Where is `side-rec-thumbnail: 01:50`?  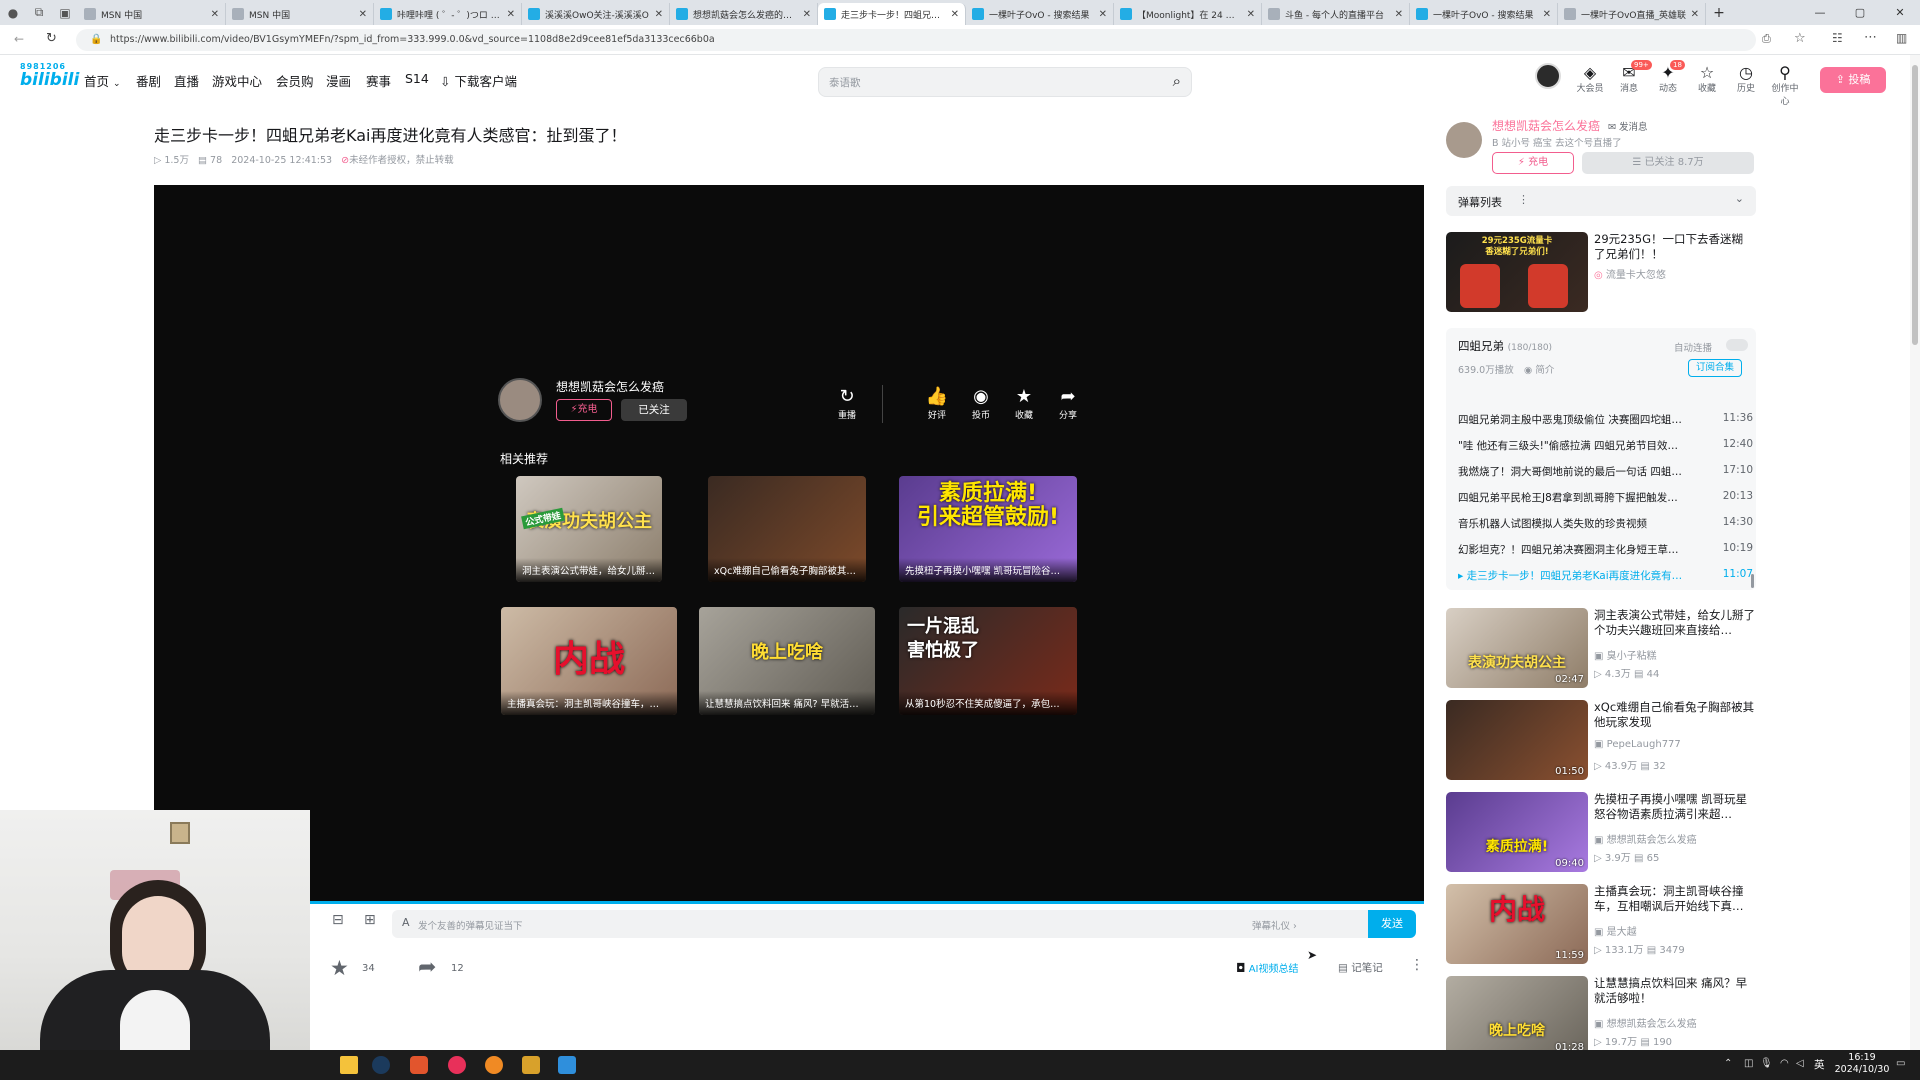 side-rec-thumbnail: 01:50 is located at coordinates (1517, 740).